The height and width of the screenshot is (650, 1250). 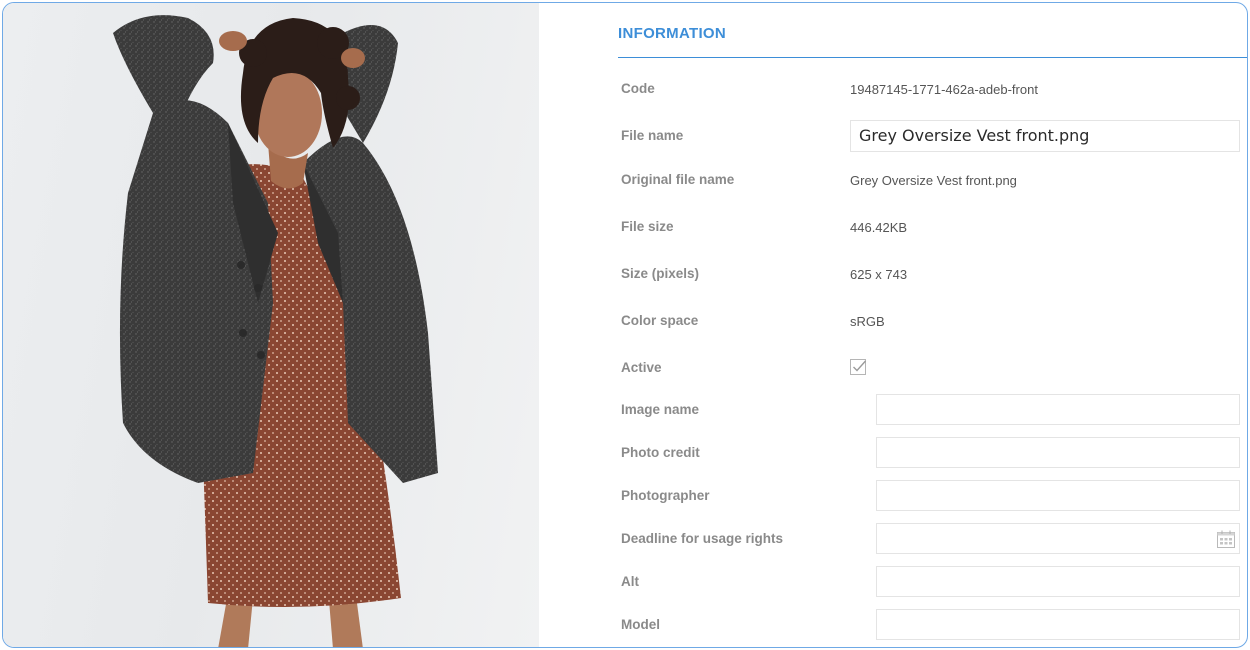 I want to click on original-file-name-label: Original file name, so click(x=678, y=179).